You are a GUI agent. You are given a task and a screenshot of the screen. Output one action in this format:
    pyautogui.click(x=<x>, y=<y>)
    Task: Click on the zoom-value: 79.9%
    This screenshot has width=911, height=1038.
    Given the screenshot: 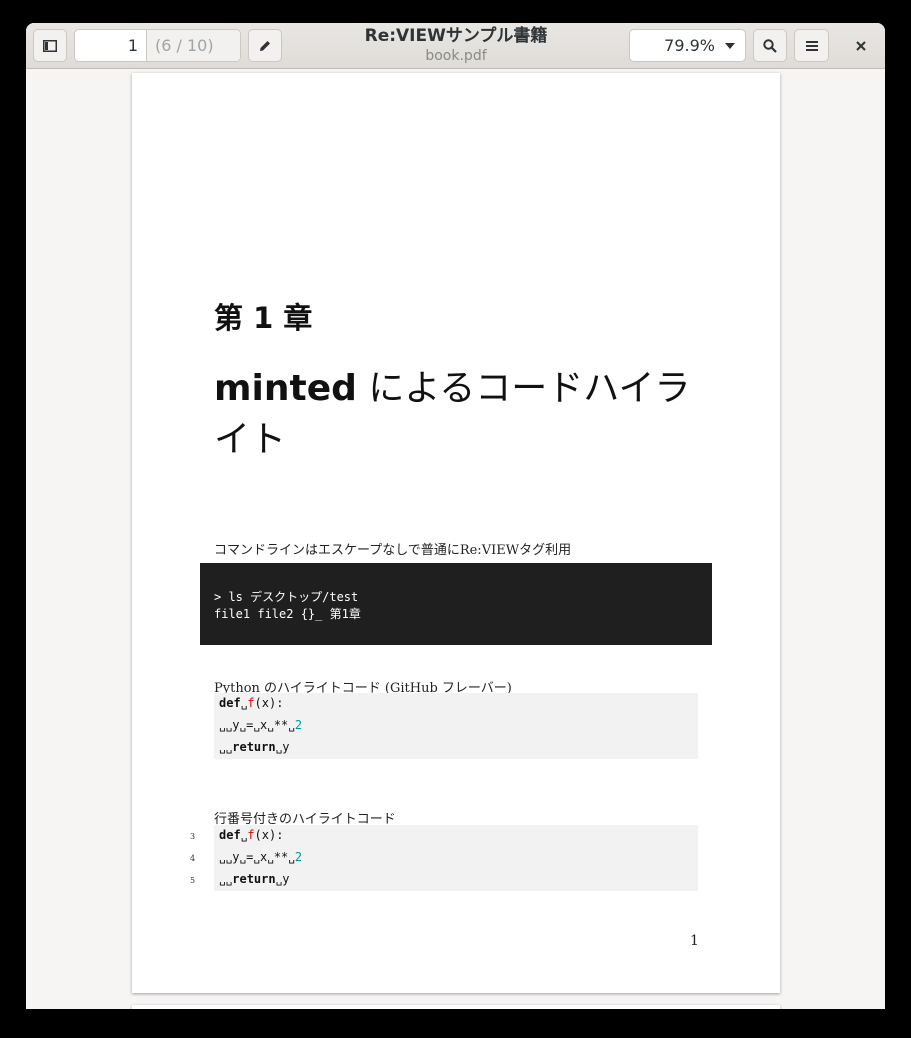 What is the action you would take?
    pyautogui.click(x=689, y=45)
    